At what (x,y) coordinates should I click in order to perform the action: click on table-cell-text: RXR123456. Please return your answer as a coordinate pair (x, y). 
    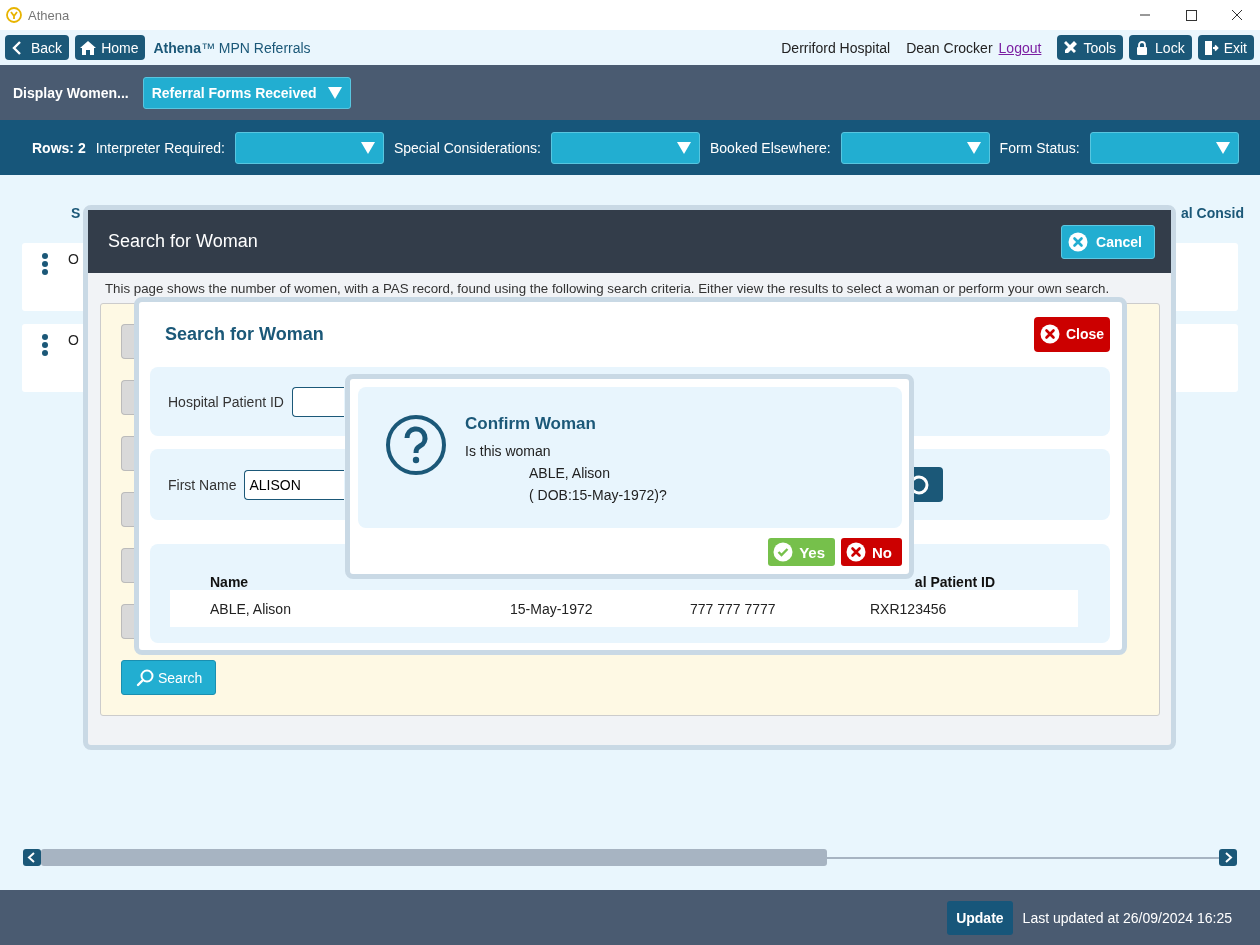
    Looking at the image, I should click on (909, 608).